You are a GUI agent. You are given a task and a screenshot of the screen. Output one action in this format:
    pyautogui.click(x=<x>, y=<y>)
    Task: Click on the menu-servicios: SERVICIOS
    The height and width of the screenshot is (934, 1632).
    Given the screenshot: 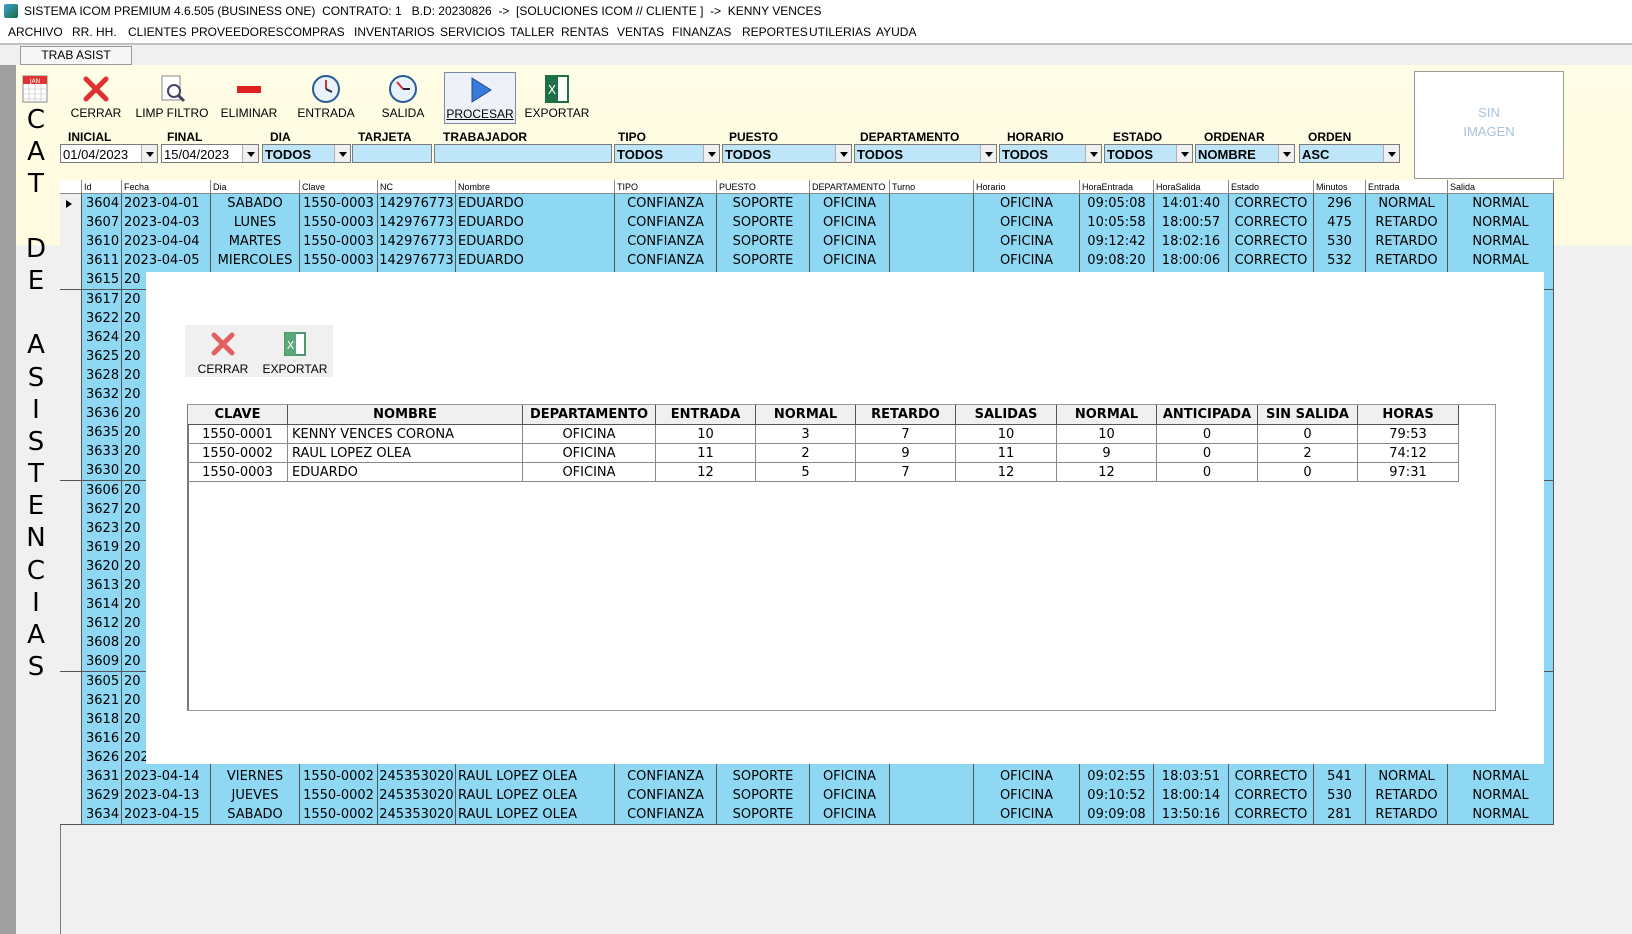 What is the action you would take?
    pyautogui.click(x=472, y=32)
    